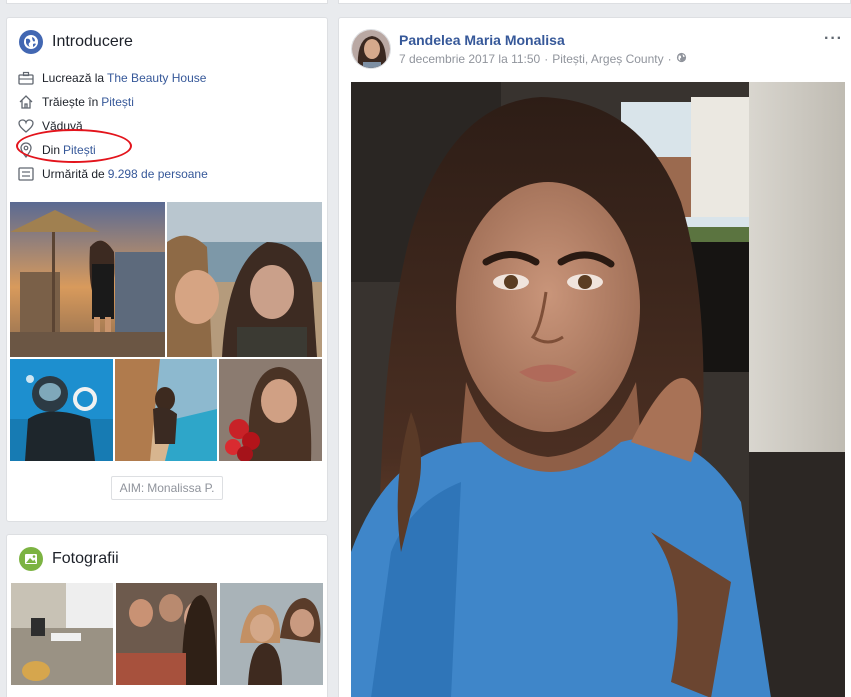  Describe the element at coordinates (167, 2) in the screenshot. I see `previous-card-edge` at that location.